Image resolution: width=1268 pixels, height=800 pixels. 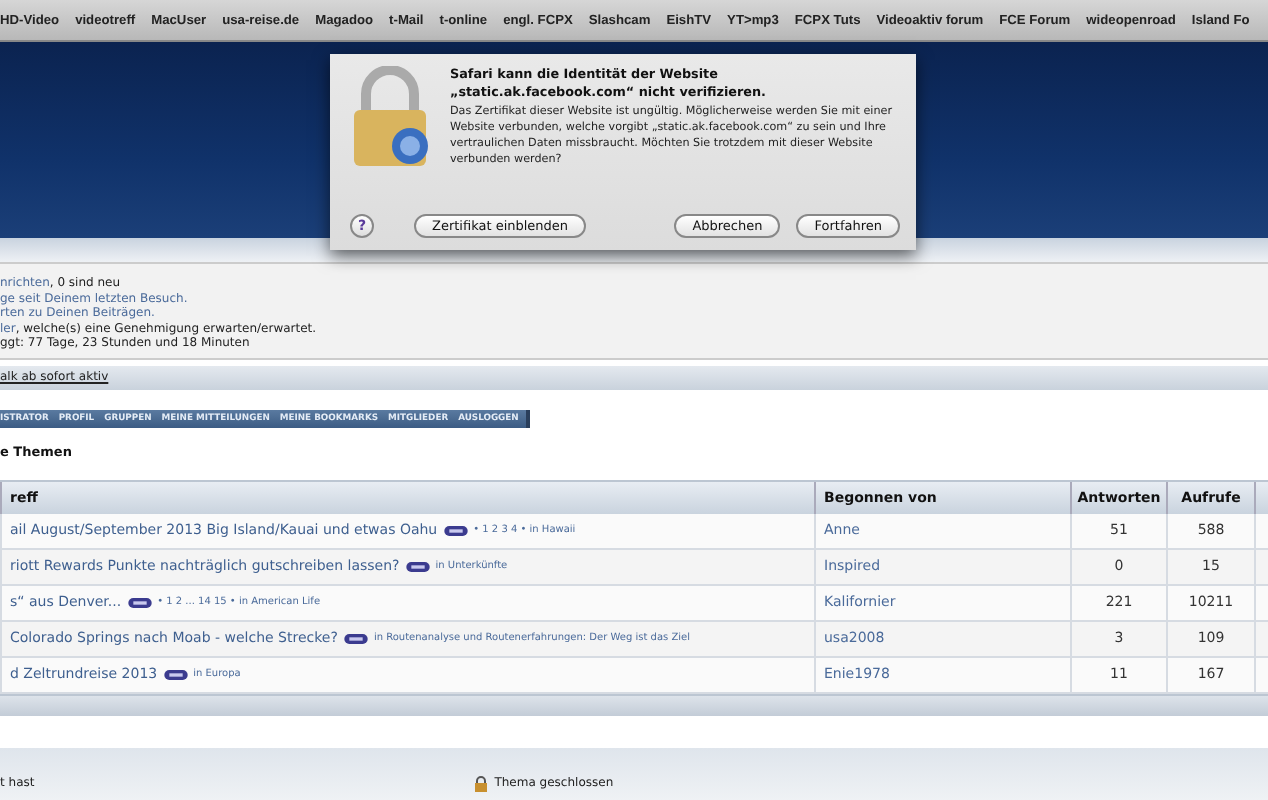 What do you see at coordinates (390, 118) in the screenshot?
I see `padlock-icon` at bounding box center [390, 118].